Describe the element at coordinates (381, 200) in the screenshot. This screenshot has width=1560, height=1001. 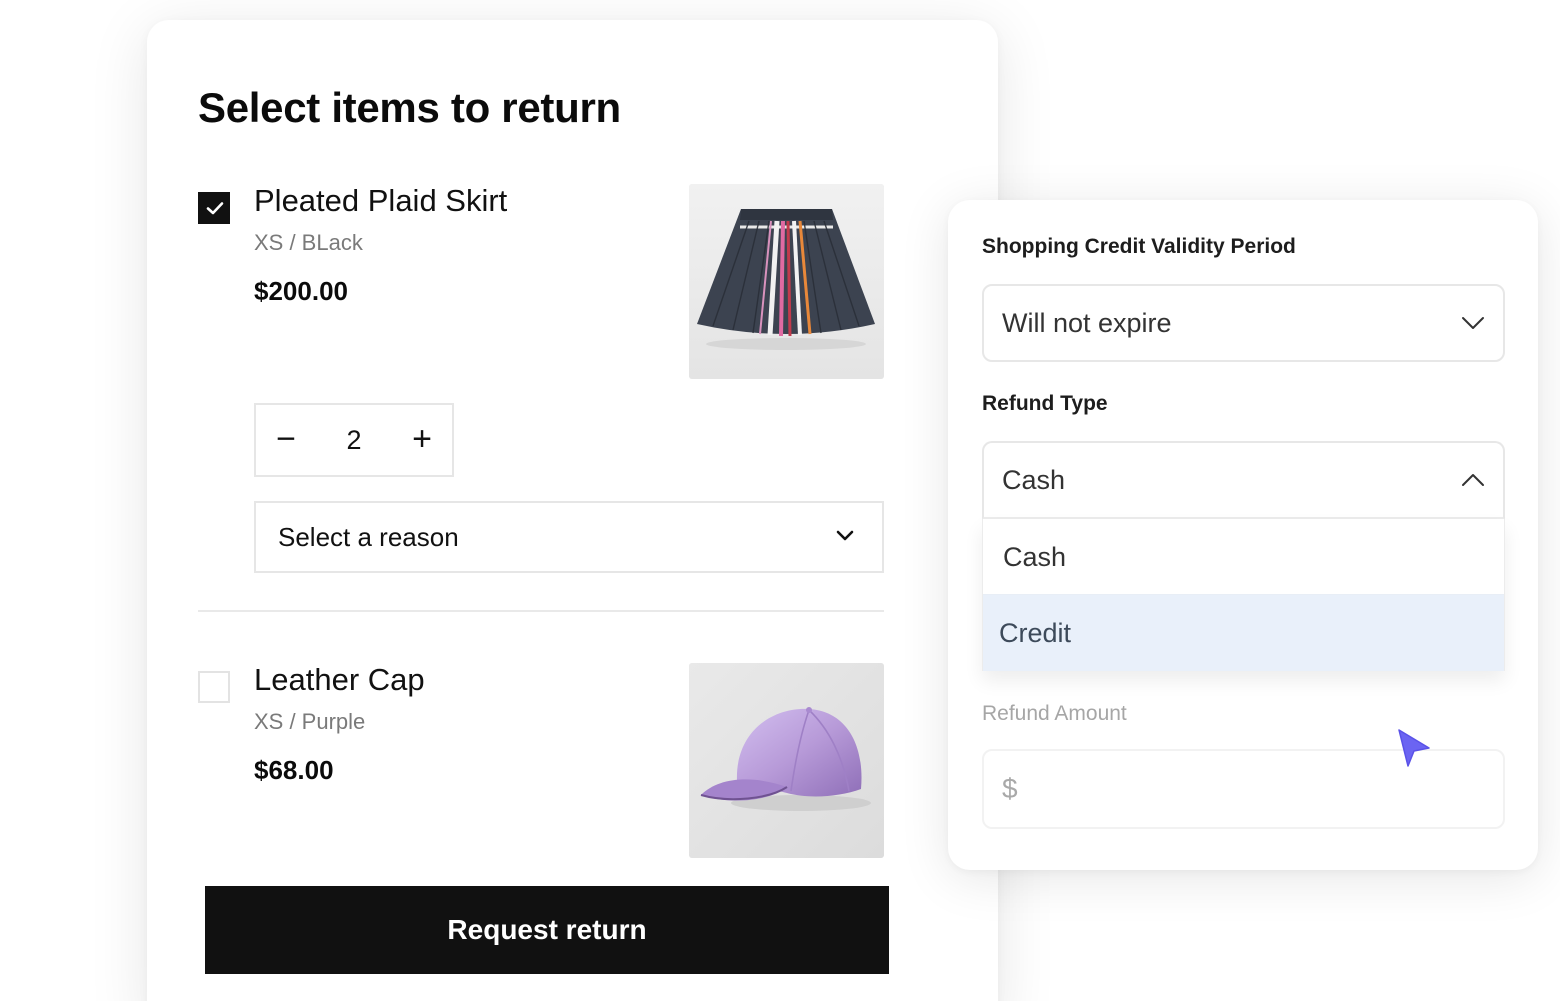
I see `item-name: Pleated Plaid Skirt` at that location.